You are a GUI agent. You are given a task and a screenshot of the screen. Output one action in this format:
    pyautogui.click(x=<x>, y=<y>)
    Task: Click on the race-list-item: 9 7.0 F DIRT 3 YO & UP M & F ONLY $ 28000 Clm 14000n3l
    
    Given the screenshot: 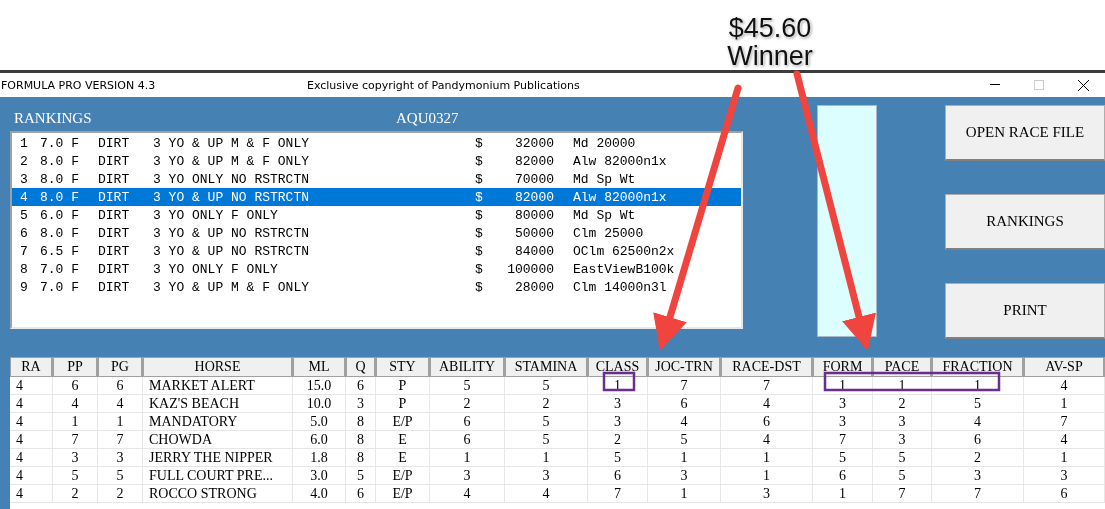 What is the action you would take?
    pyautogui.click(x=377, y=287)
    